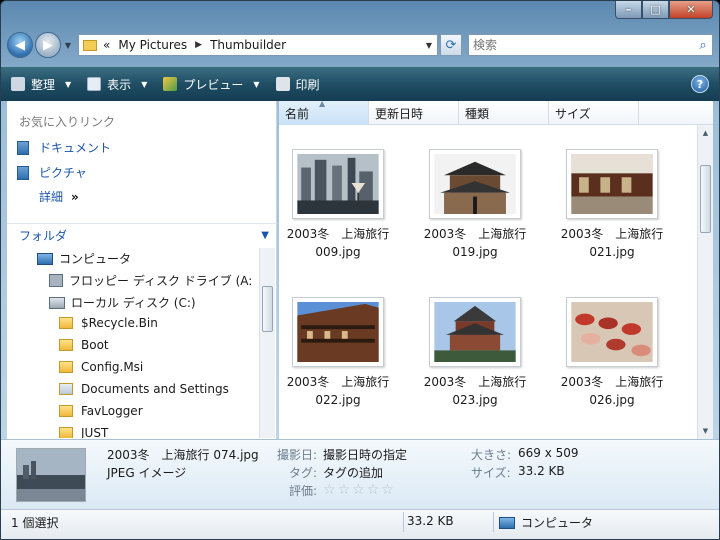 The height and width of the screenshot is (540, 720). What do you see at coordinates (628, 10) in the screenshot?
I see `minimize-button: –` at bounding box center [628, 10].